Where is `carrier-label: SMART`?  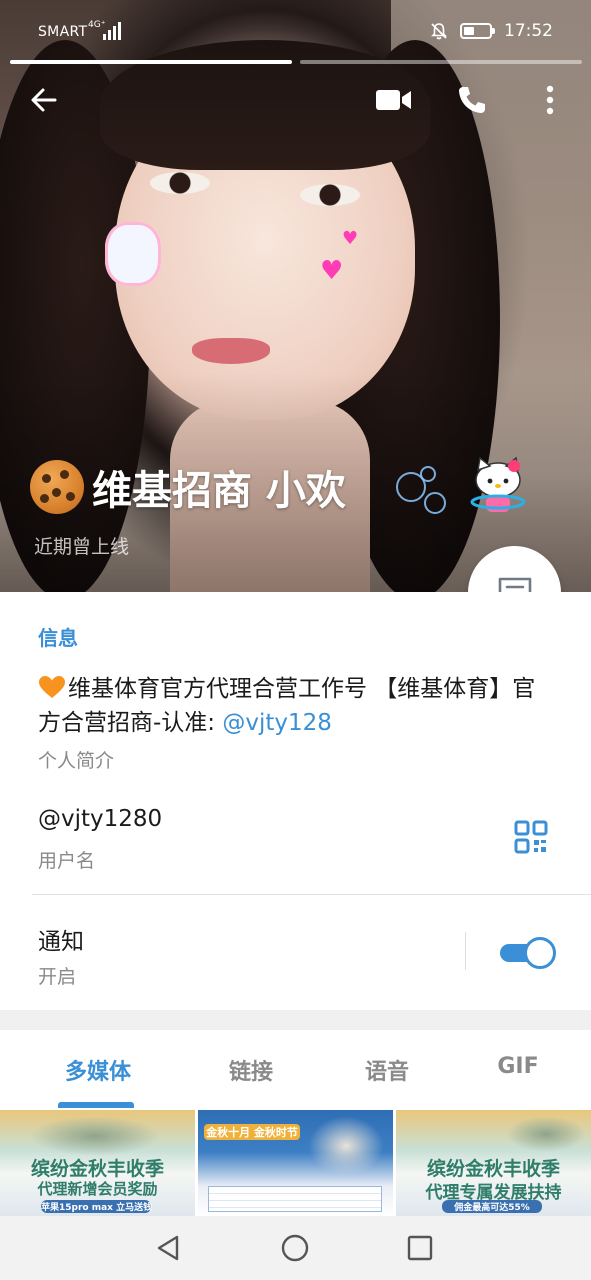
carrier-label: SMART is located at coordinates (63, 32).